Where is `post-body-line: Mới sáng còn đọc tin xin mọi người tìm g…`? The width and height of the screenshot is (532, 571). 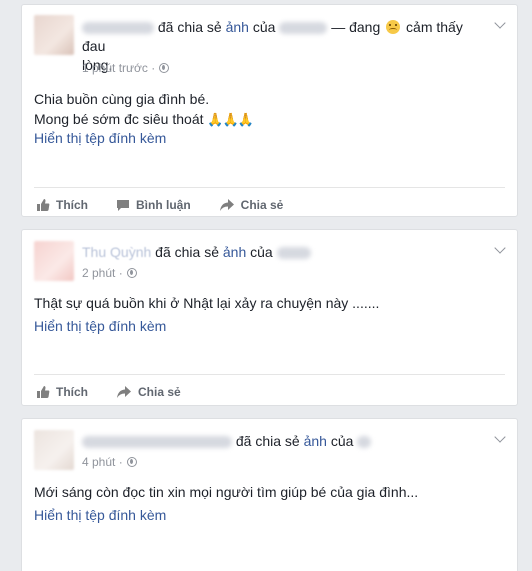 post-body-line: Mới sáng còn đọc tin xin mọi người tìm g… is located at coordinates (226, 492).